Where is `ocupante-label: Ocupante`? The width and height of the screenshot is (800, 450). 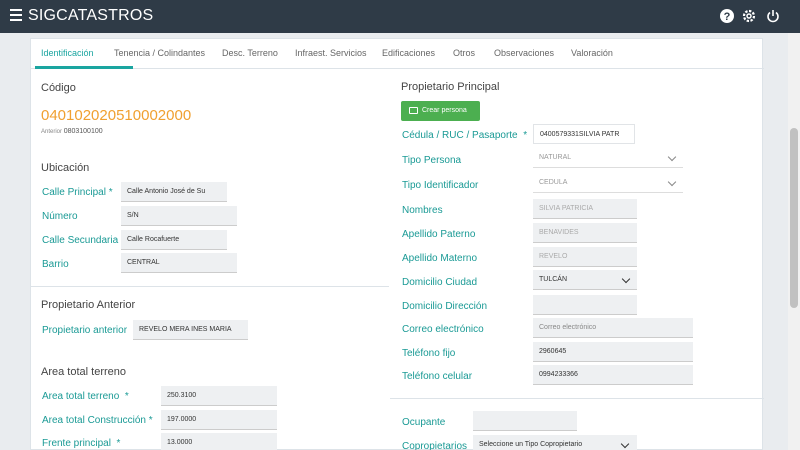 ocupante-label: Ocupante is located at coordinates (424, 422).